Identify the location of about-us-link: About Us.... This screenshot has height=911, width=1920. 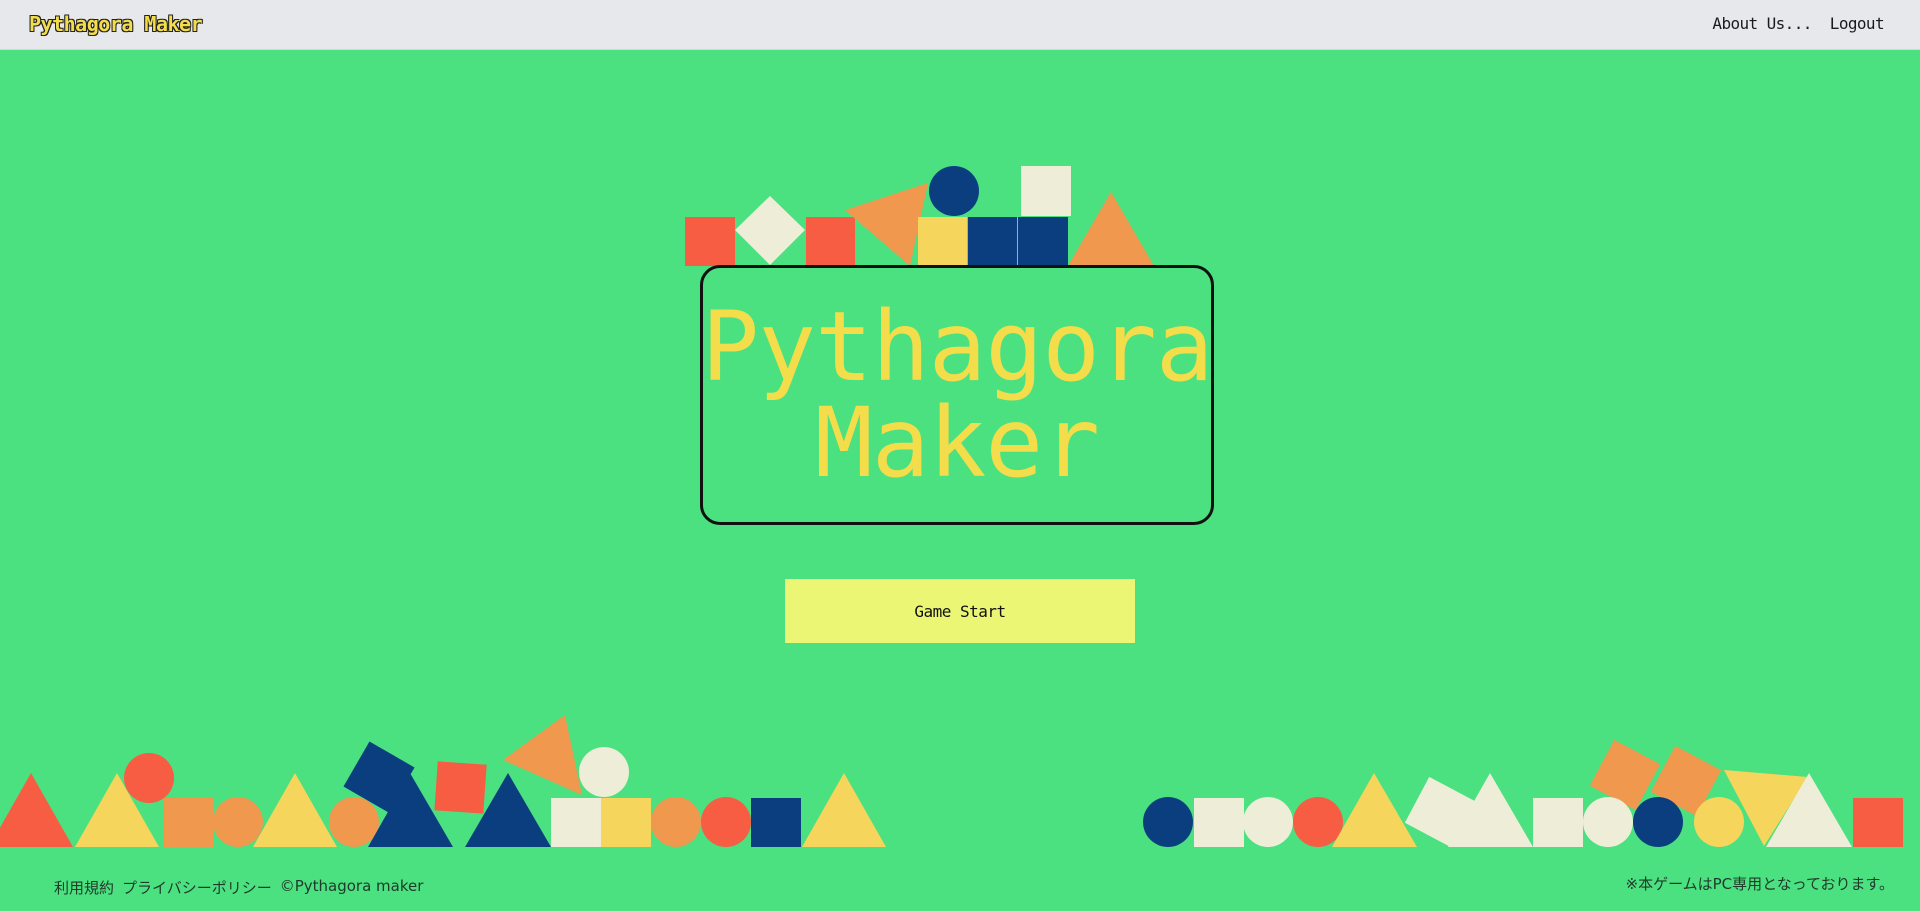
(1762, 23).